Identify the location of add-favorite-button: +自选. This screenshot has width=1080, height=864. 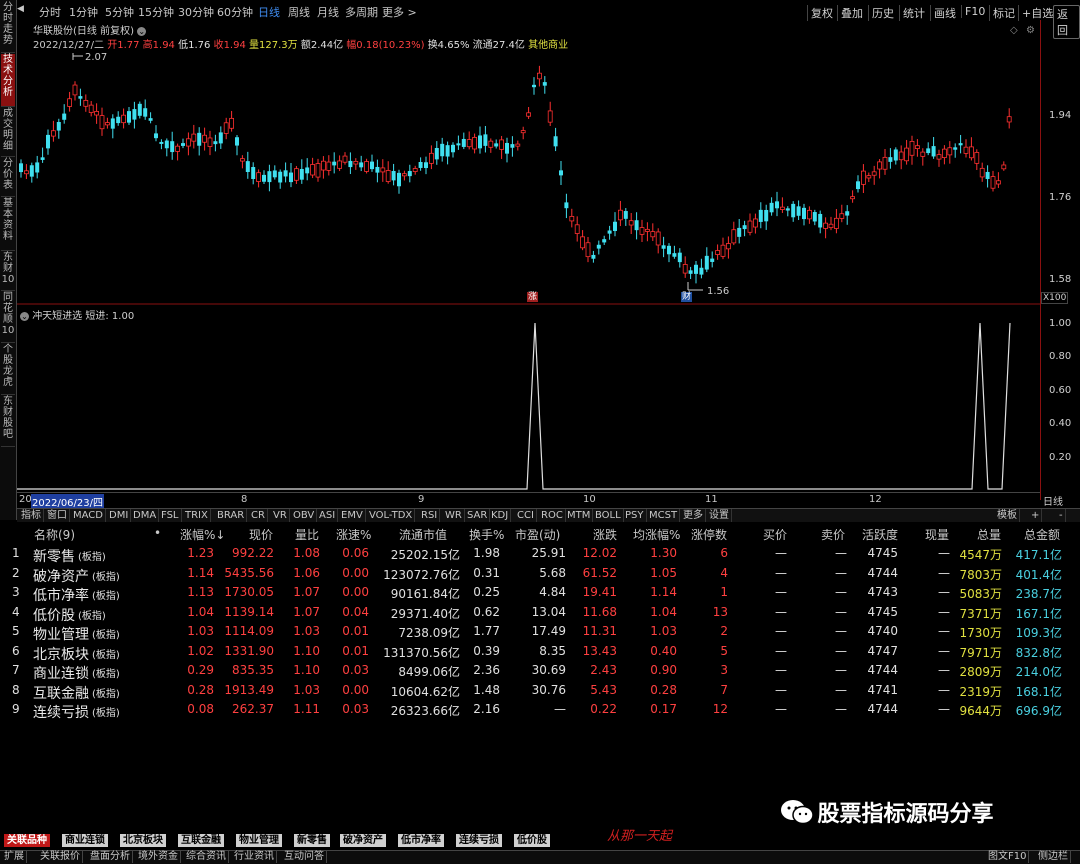
(1037, 13).